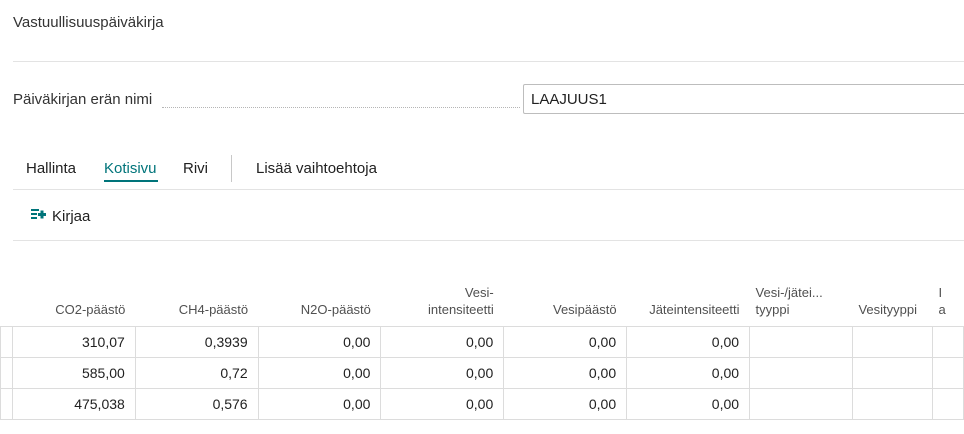  What do you see at coordinates (316, 168) in the screenshot?
I see `tab-more-options: Lisää vaihtoehtoja` at bounding box center [316, 168].